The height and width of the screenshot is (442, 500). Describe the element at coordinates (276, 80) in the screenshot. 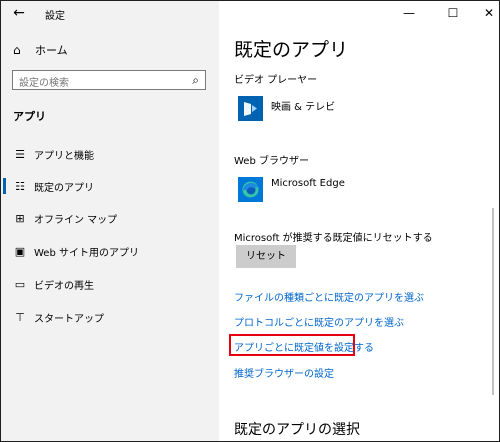

I see `video-player-label: ビデオ プレーヤー` at that location.